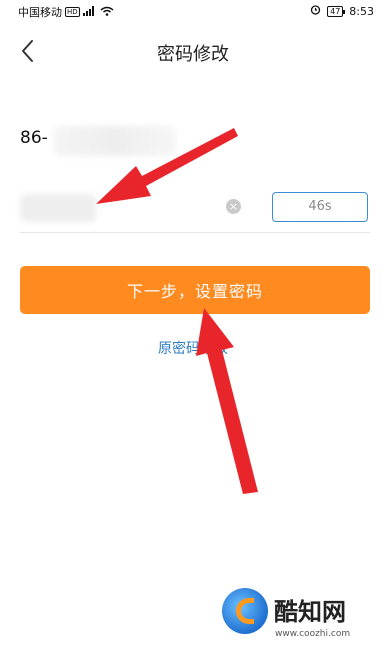 The height and width of the screenshot is (653, 386). What do you see at coordinates (313, 634) in the screenshot?
I see `watermark-url: www.coozhi.com` at bounding box center [313, 634].